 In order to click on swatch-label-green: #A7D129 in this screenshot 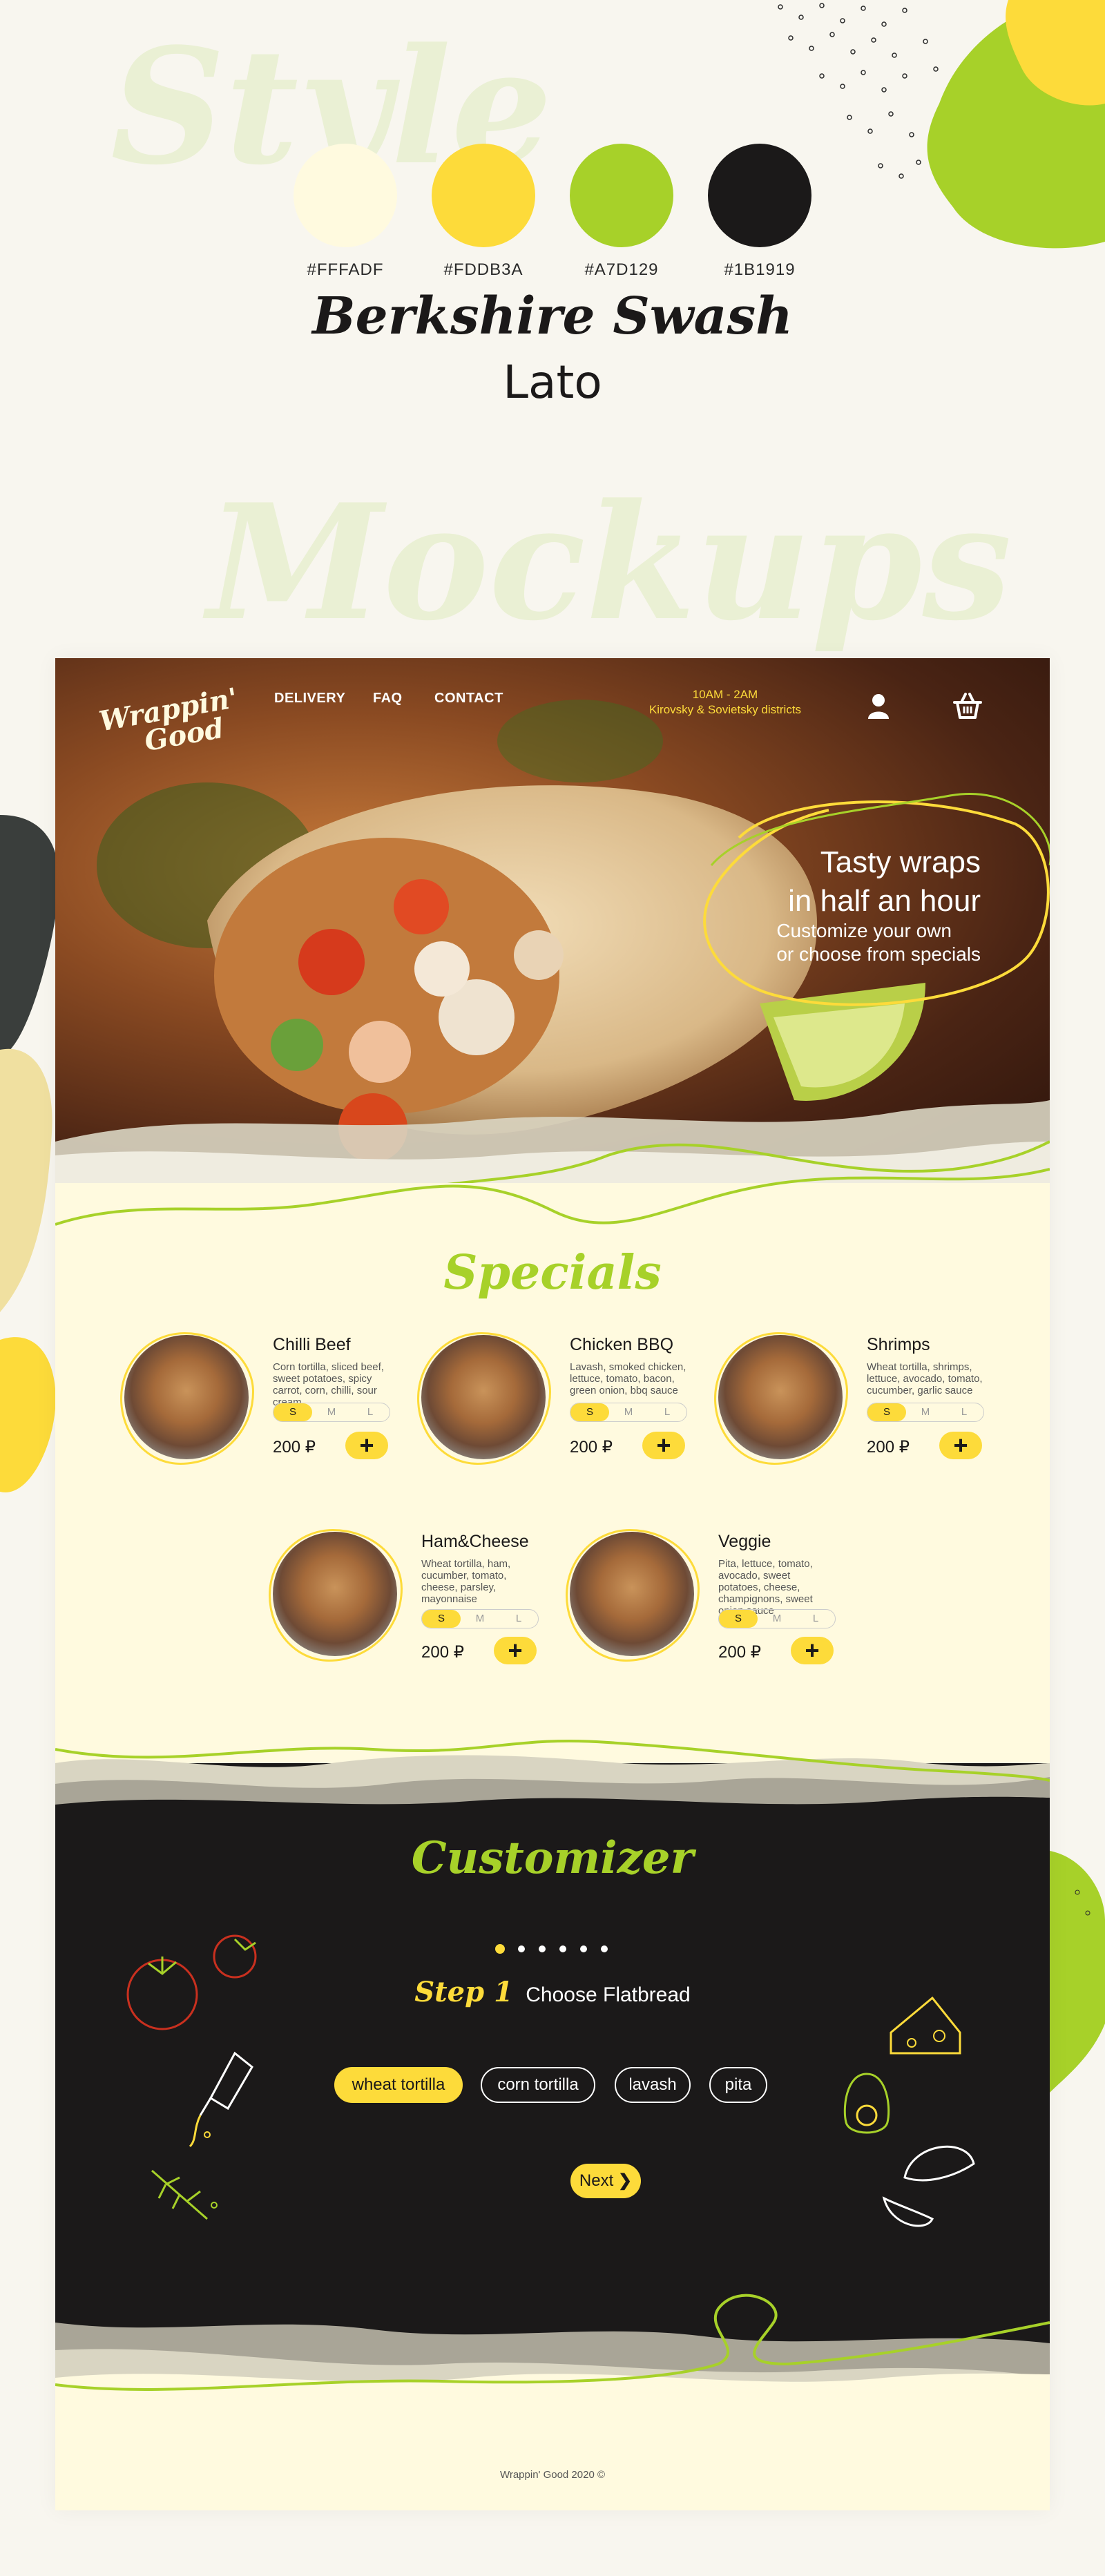, I will do `click(621, 269)`.